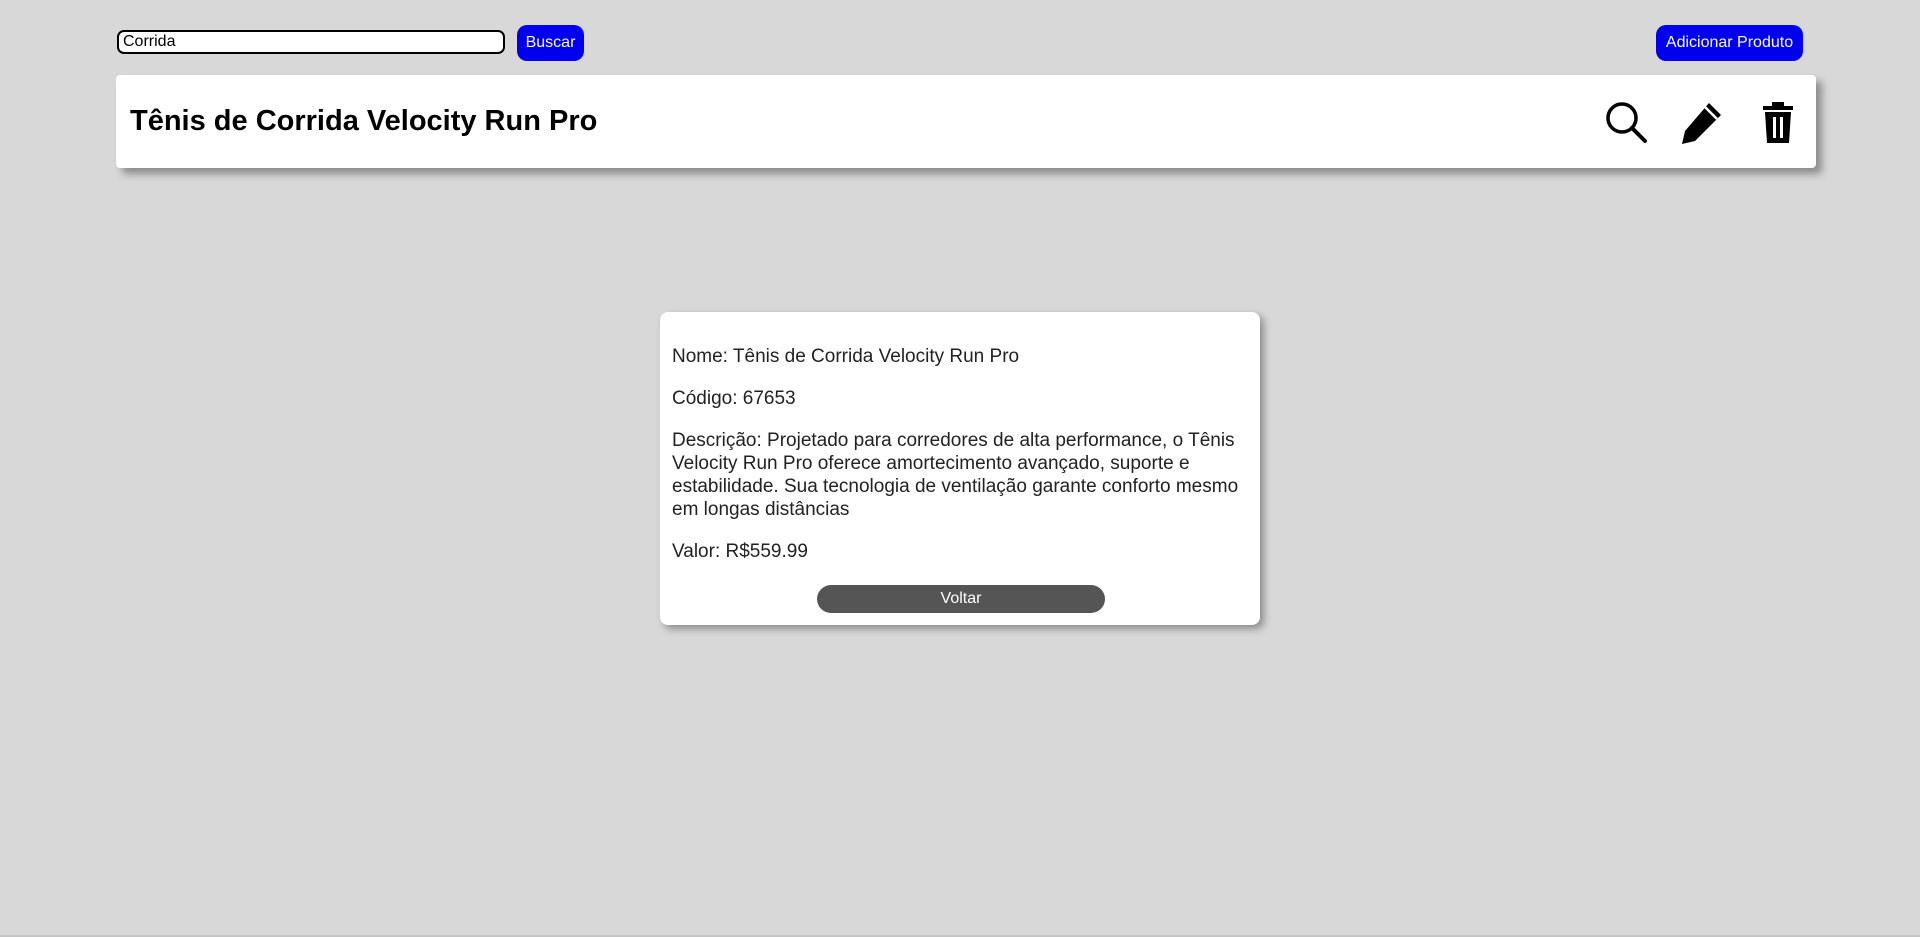 This screenshot has width=1920, height=937. Describe the element at coordinates (550, 43) in the screenshot. I see `search-button: Buscar` at that location.